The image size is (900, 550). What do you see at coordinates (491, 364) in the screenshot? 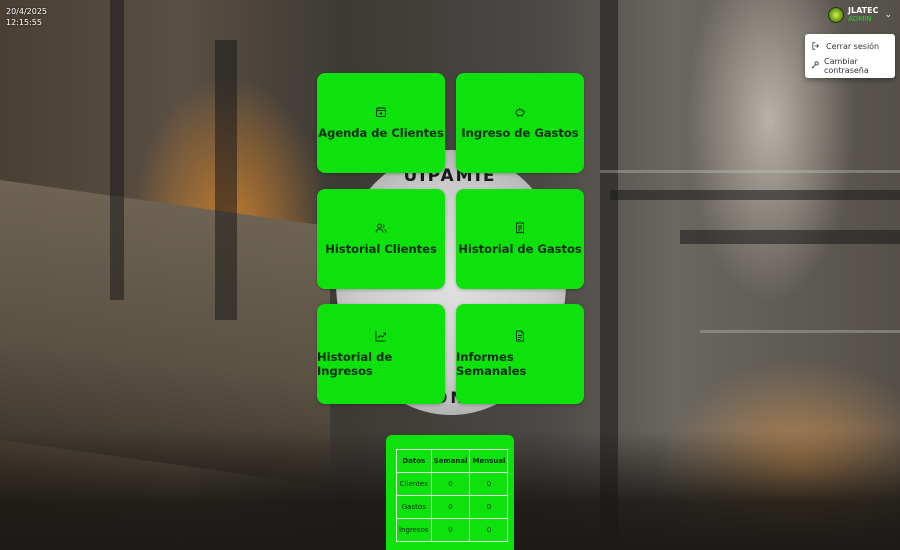
I see `card-label: Informes Semanales` at bounding box center [491, 364].